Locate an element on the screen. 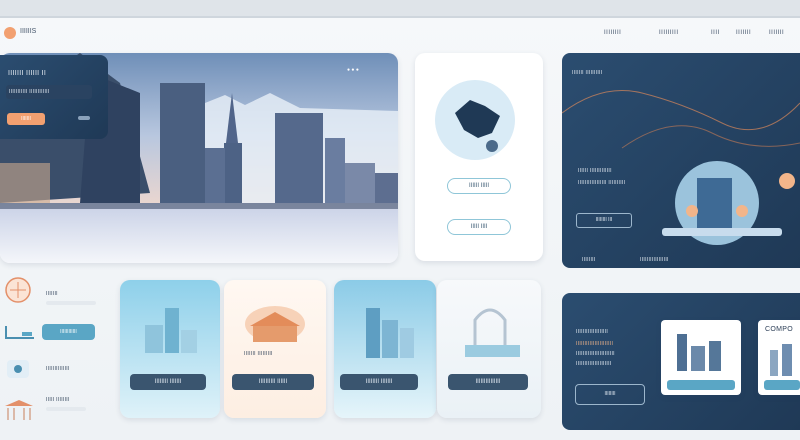  logo-icon is located at coordinates (10, 33).